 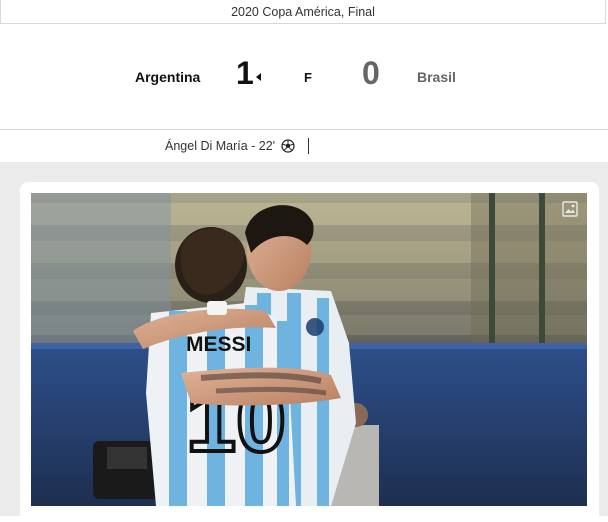 I want to click on home-team-name: Argentina, so click(x=167, y=77).